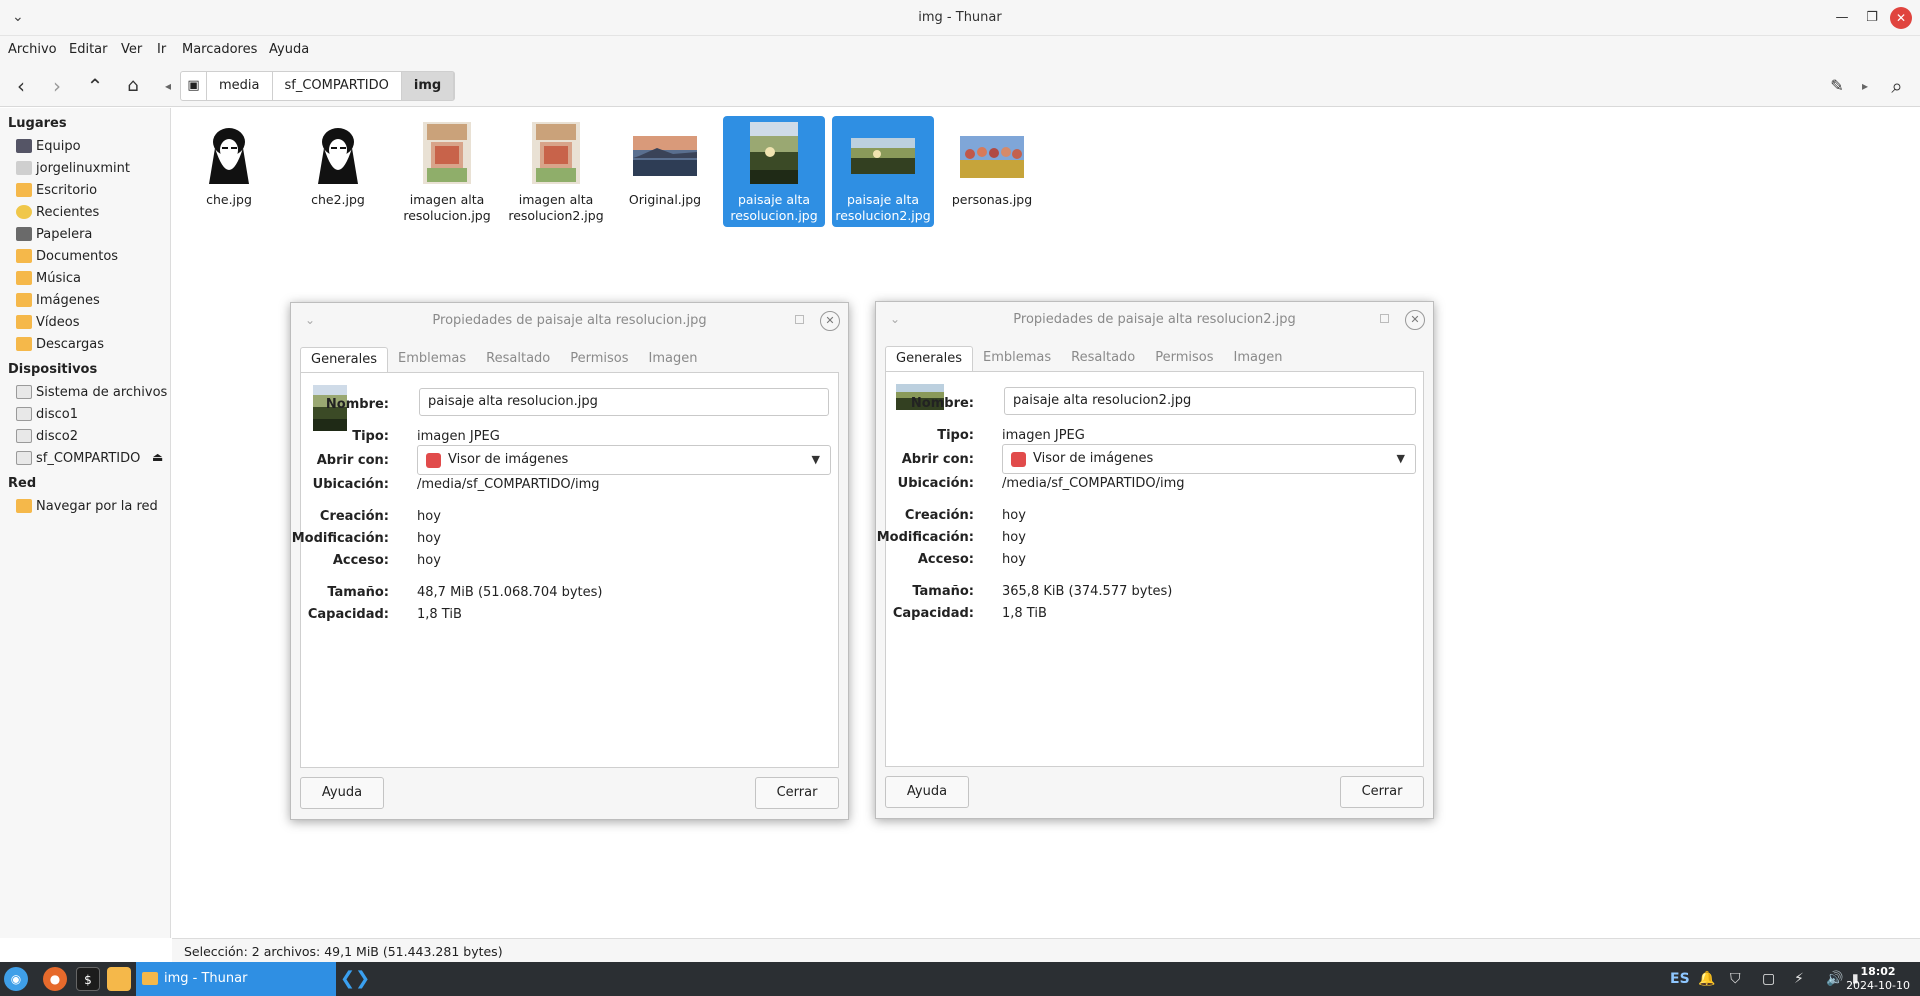 Image resolution: width=1920 pixels, height=996 pixels. What do you see at coordinates (16, 979) in the screenshot?
I see `start-menu-icon: ◉` at bounding box center [16, 979].